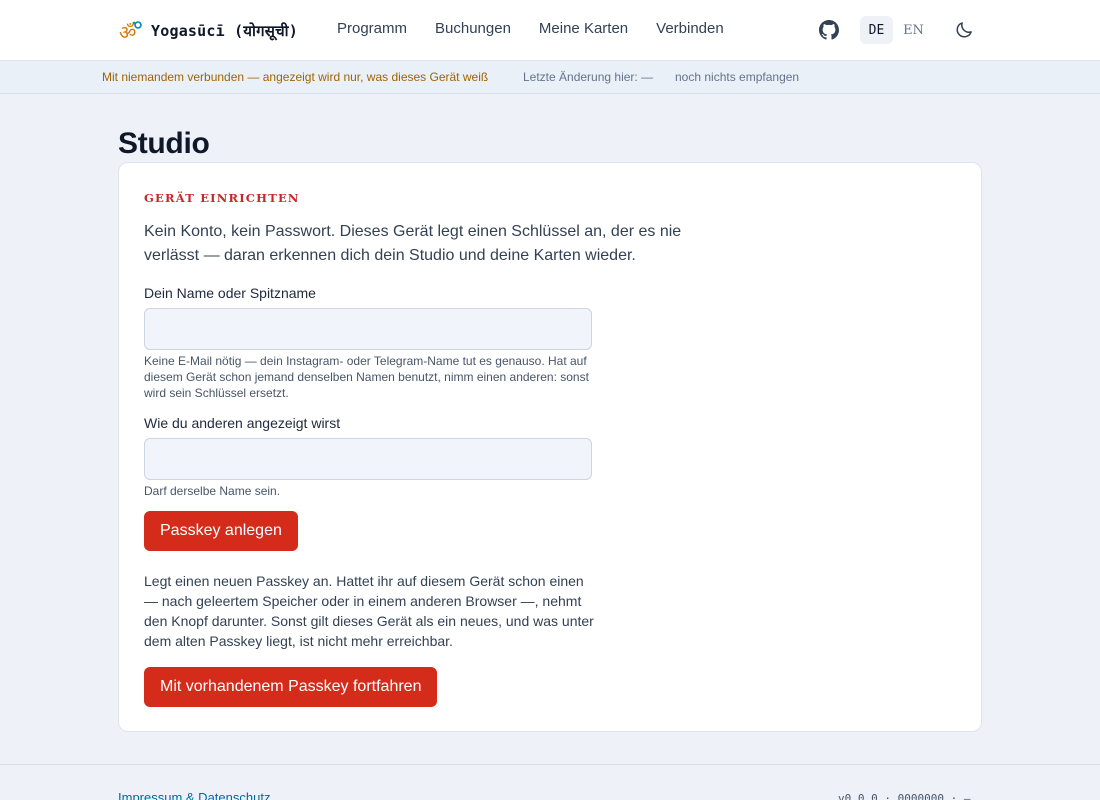 The height and width of the screenshot is (800, 1100). I want to click on brand-name: Yogasūcī (योगसूची), so click(224, 31).